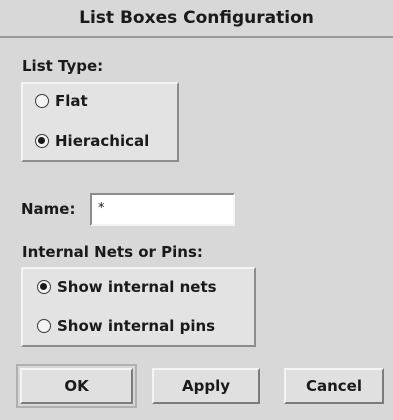 This screenshot has height=420, width=393. Describe the element at coordinates (137, 287) in the screenshot. I see `radio-show-internal-nets-label: Show internal nets` at that location.